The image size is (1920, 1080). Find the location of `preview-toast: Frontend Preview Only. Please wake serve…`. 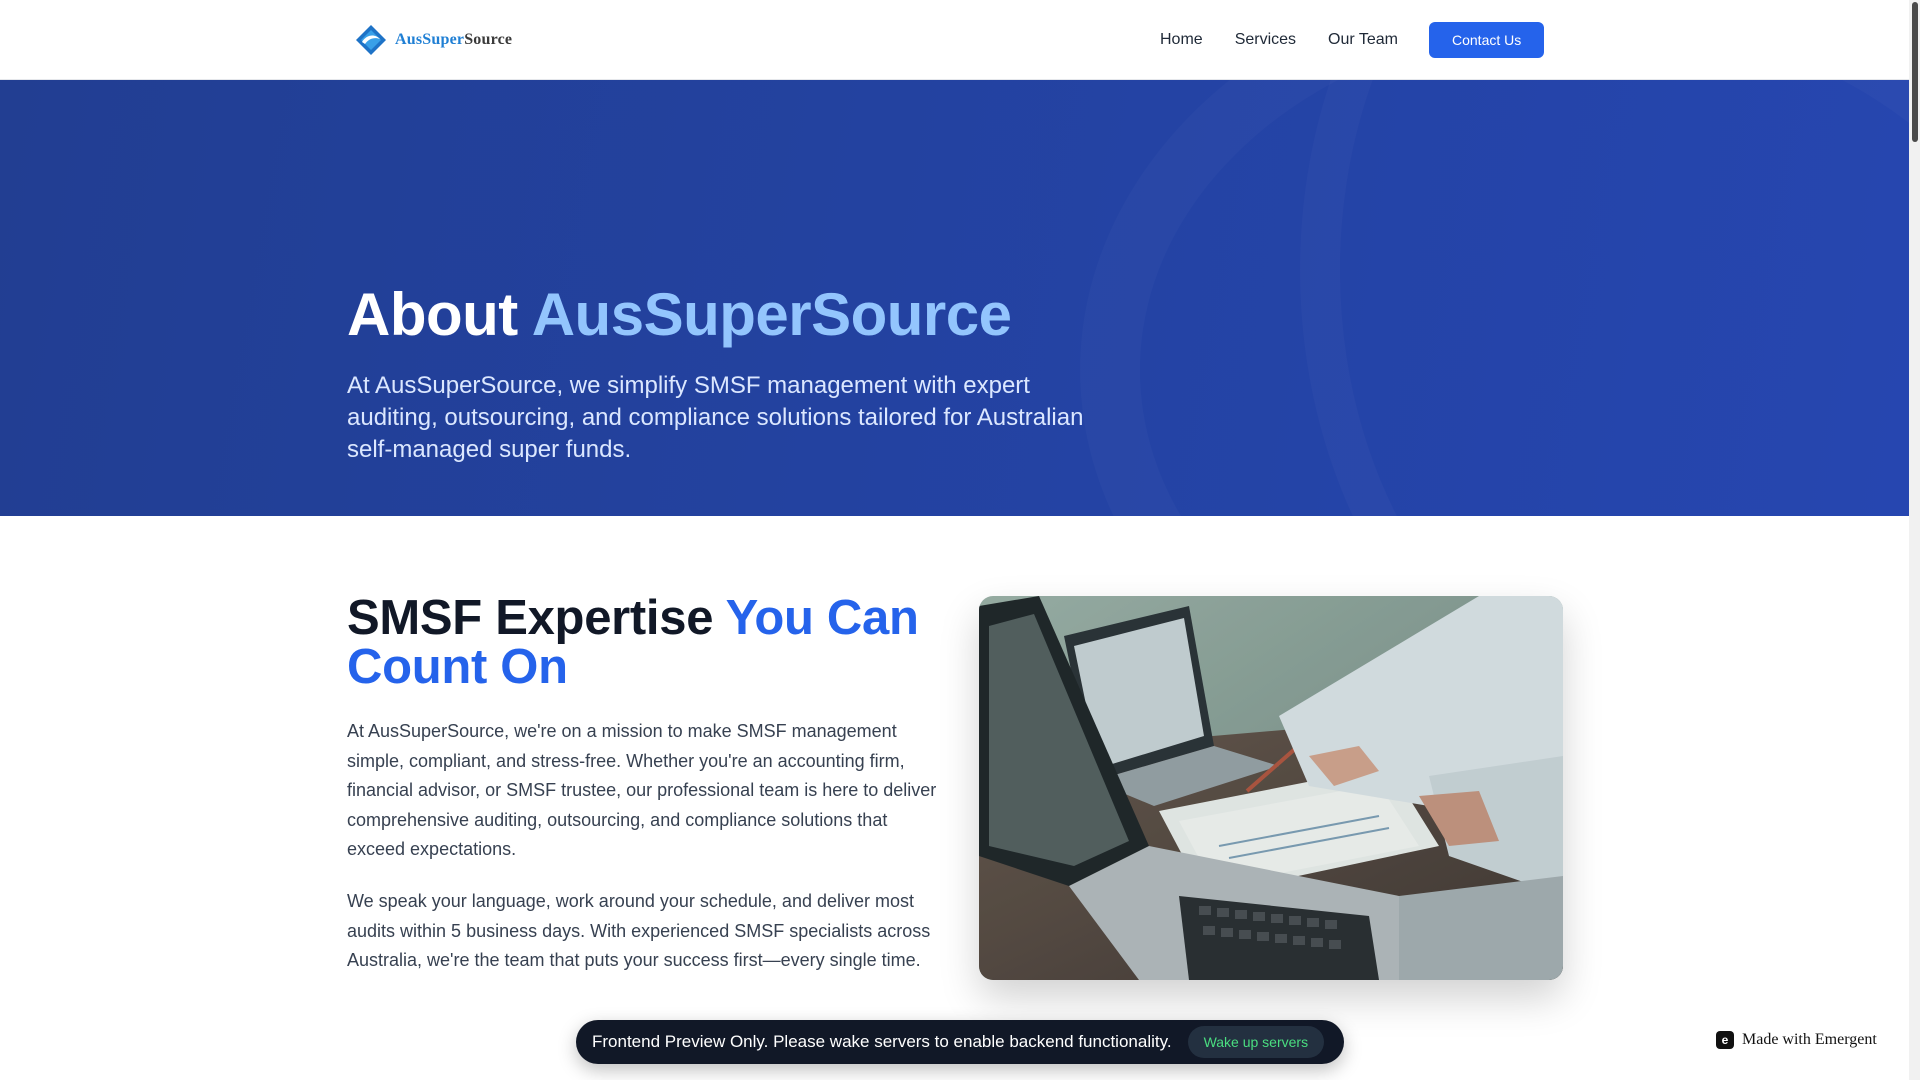

preview-toast: Frontend Preview Only. Please wake serve… is located at coordinates (960, 1042).